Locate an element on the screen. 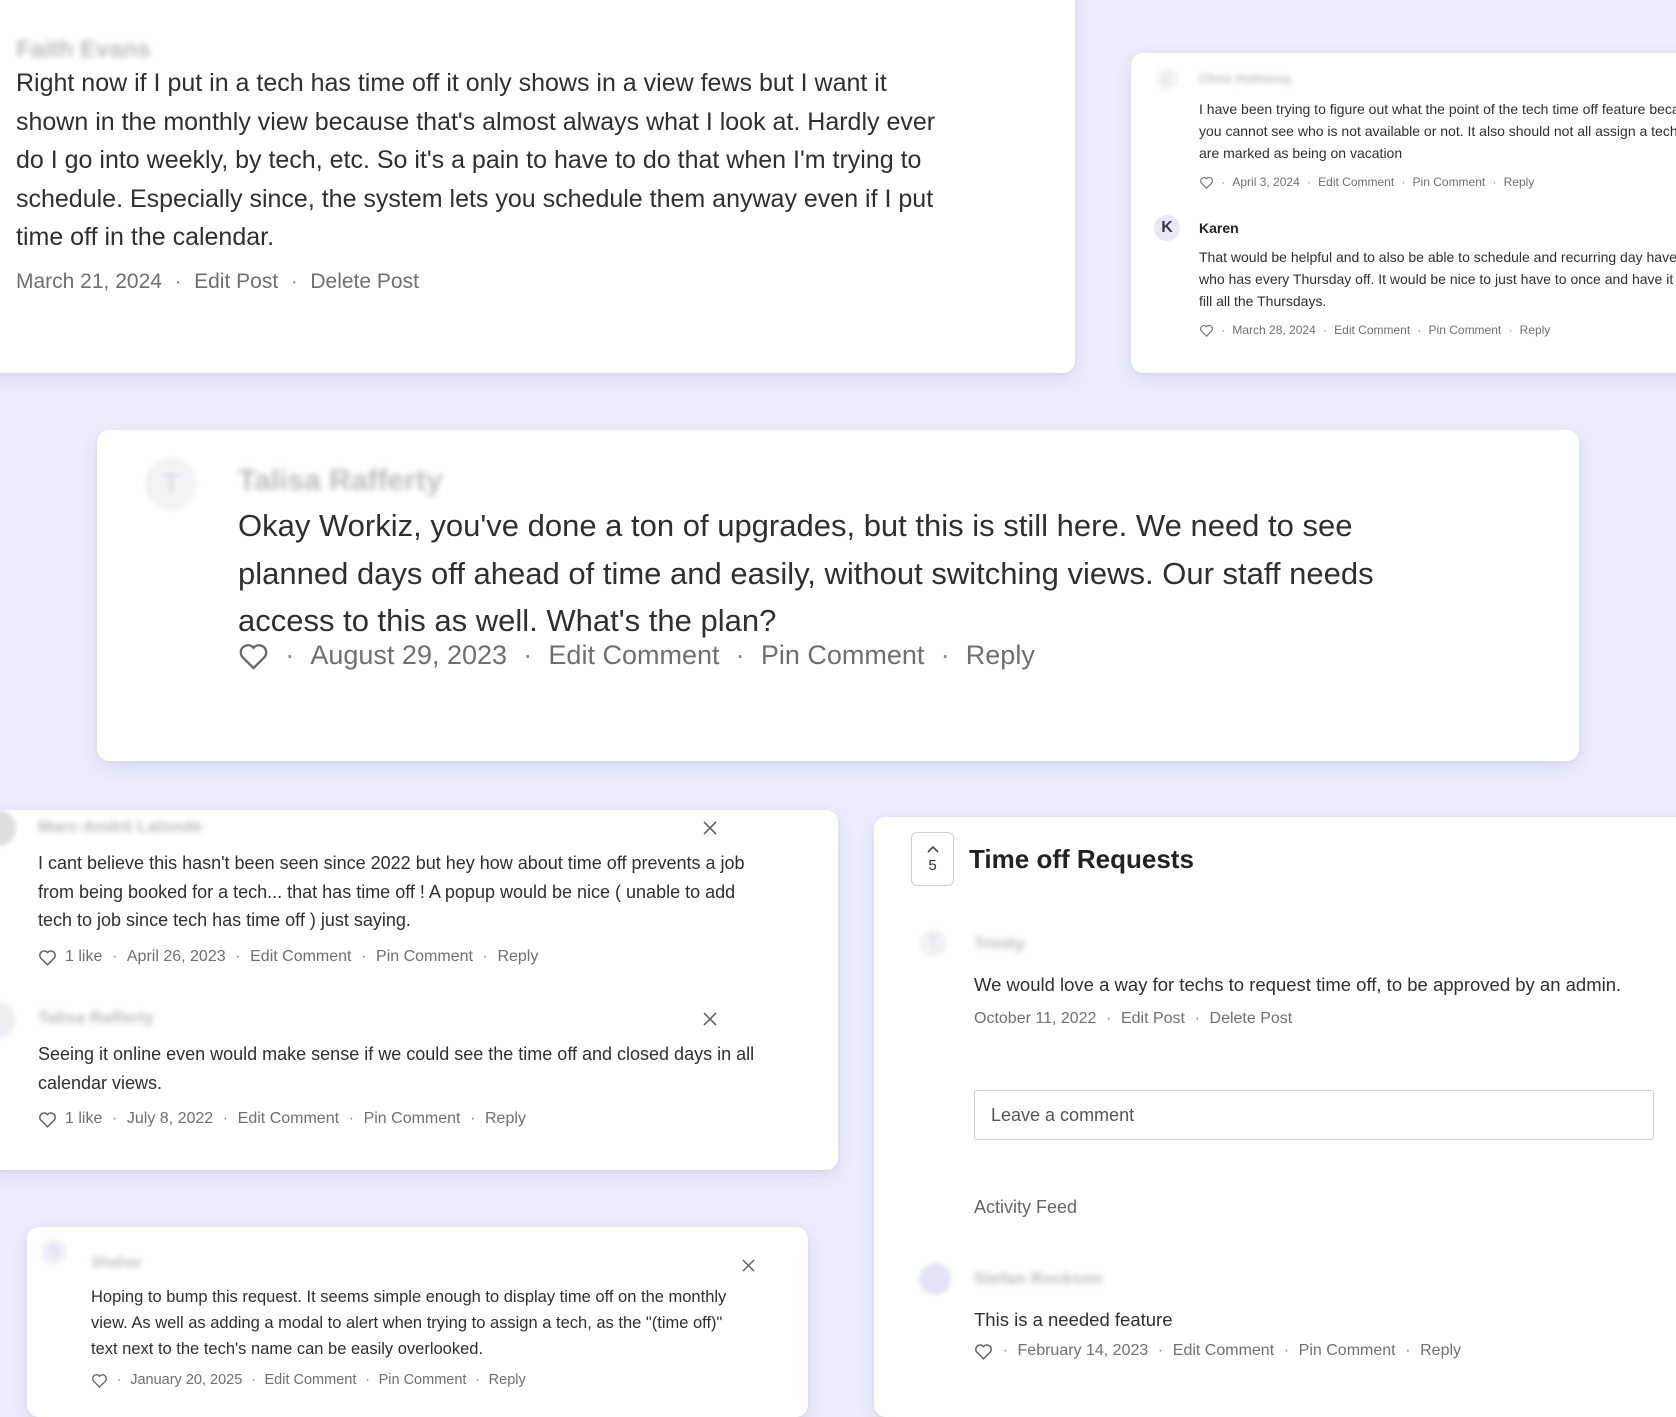 This screenshot has height=1417, width=1676. comment-body: This is a needed feature is located at coordinates (1073, 1319).